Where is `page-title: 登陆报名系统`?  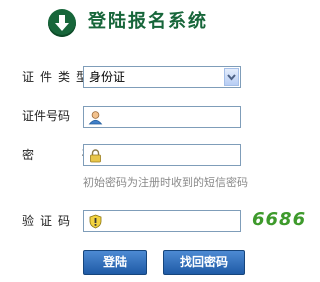
page-title: 登陆报名系统 is located at coordinates (148, 21).